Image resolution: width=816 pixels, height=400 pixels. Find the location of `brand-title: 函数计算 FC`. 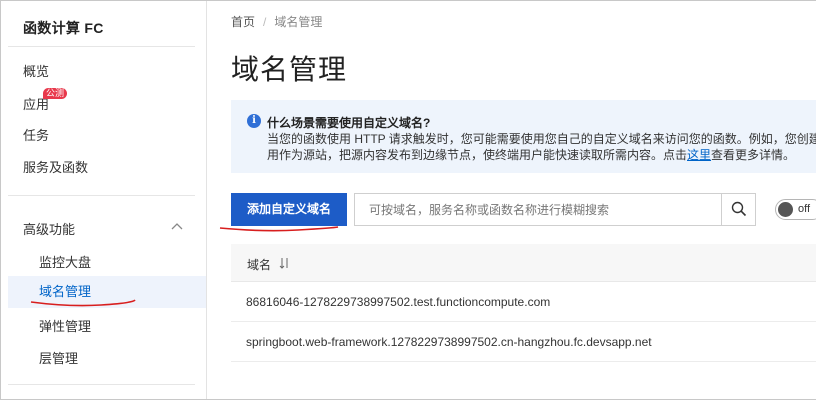

brand-title: 函数计算 FC is located at coordinates (63, 28).